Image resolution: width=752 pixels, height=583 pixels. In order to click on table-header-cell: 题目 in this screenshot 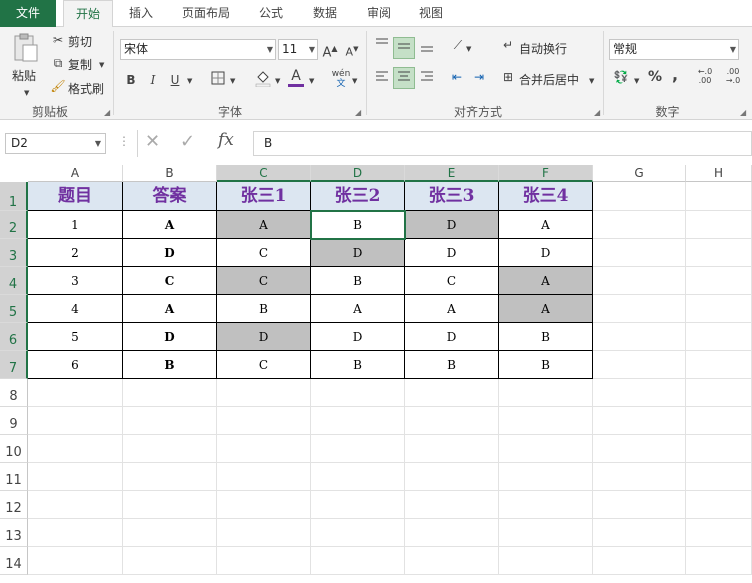, I will do `click(75, 196)`.